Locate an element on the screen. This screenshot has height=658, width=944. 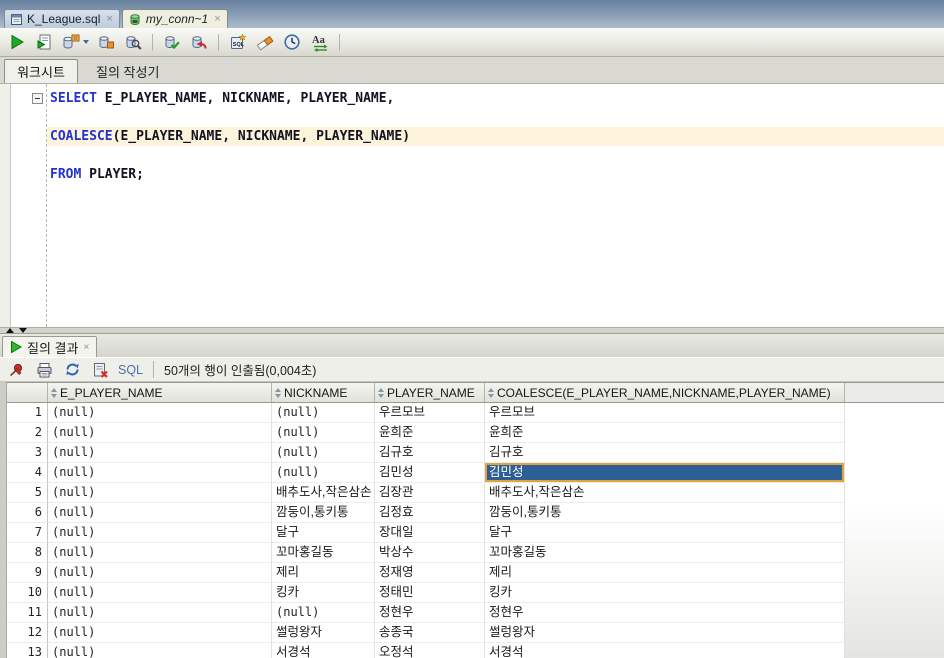
change-case-button: Aa is located at coordinates (319, 42).